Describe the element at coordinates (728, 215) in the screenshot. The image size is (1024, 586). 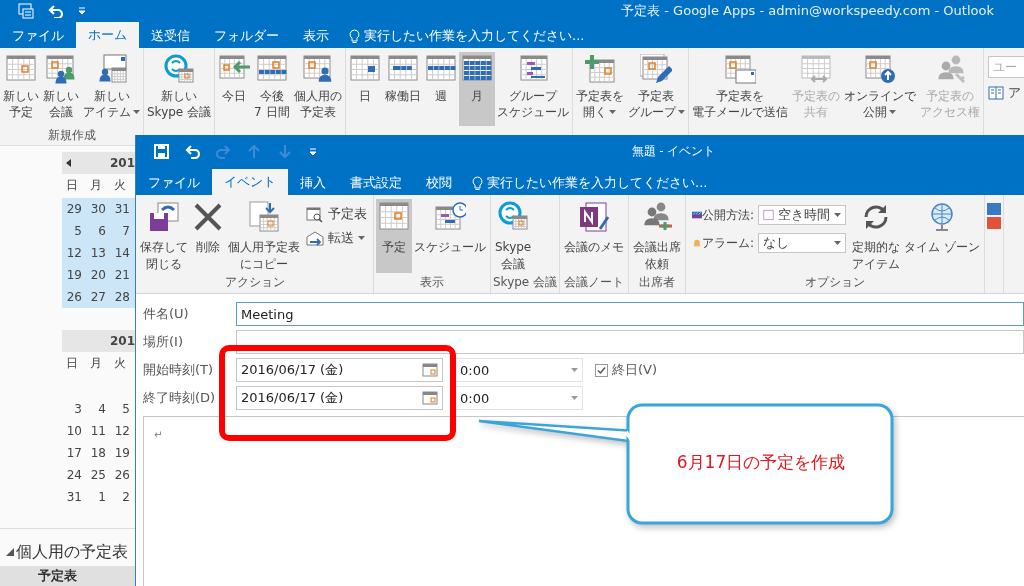
I see `field-label: 公開方法:` at that location.